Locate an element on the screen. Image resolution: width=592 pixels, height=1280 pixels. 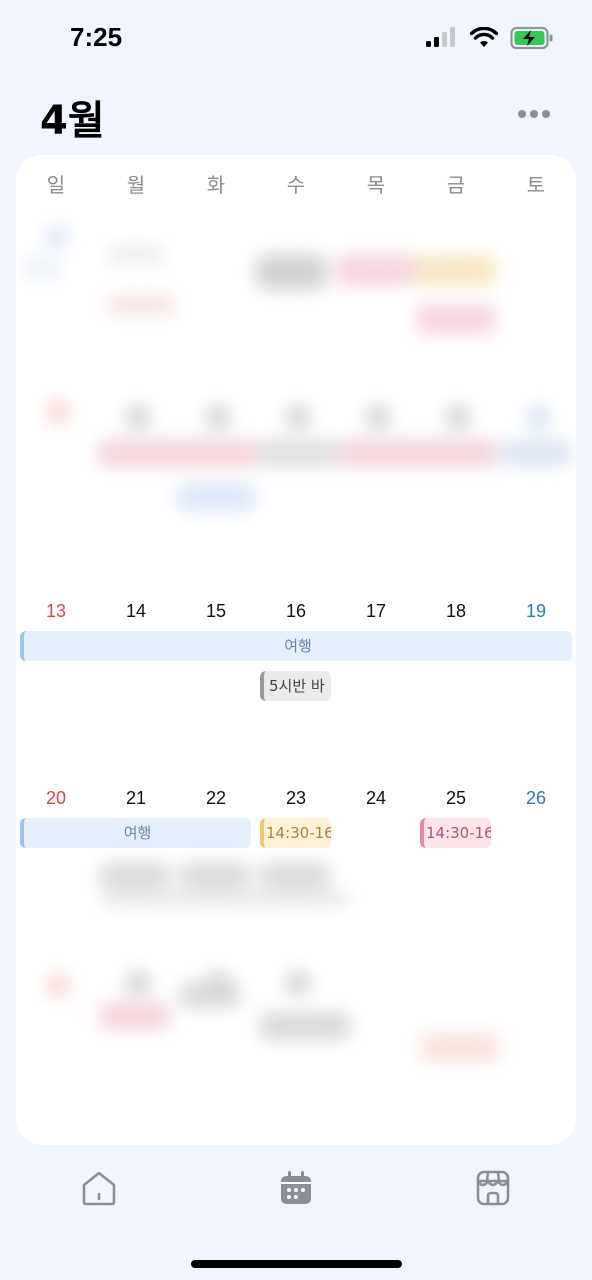
week-row-13: 13 14 15 16 17 18 19 여행 5시반 바 is located at coordinates (296, 691).